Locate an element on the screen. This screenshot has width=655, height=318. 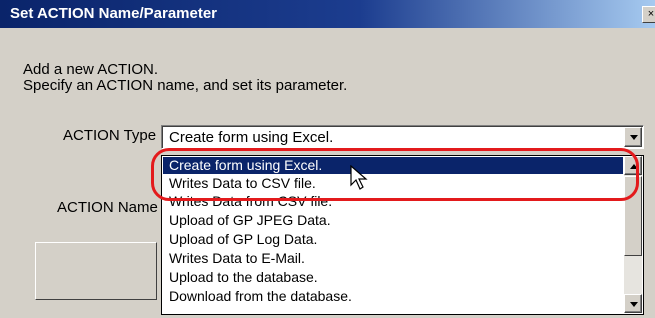
list-item: Writes Data from CSV file. is located at coordinates (393, 201).